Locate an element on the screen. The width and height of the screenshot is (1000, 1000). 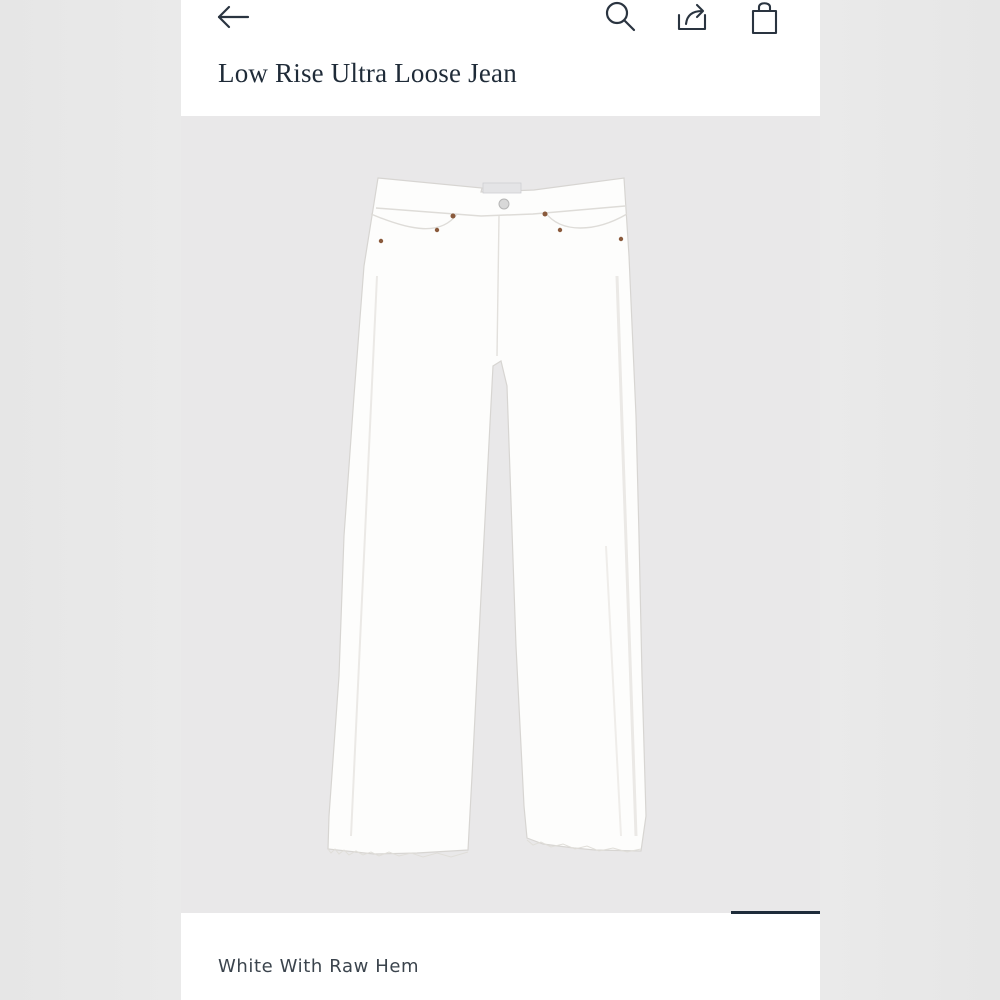
search-button is located at coordinates (621, 18).